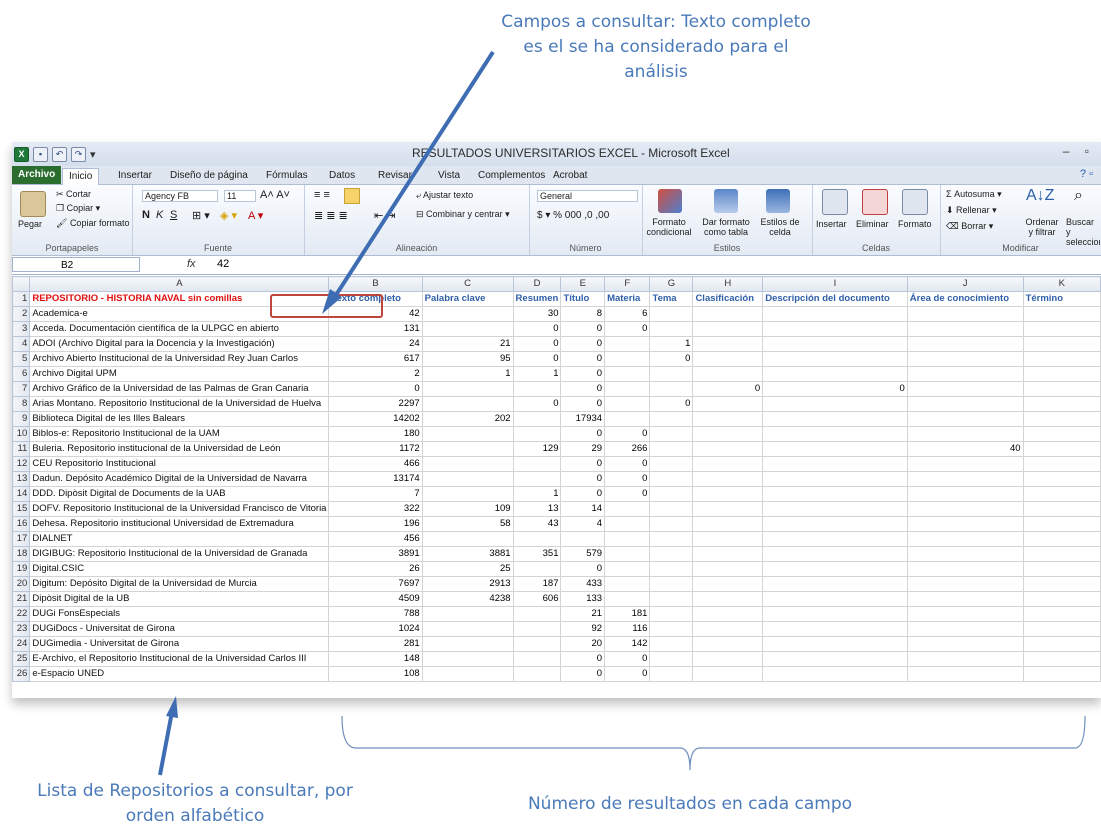 The width and height of the screenshot is (1101, 830). Describe the element at coordinates (172, 707) in the screenshot. I see `arrow-head-bottom` at that location.